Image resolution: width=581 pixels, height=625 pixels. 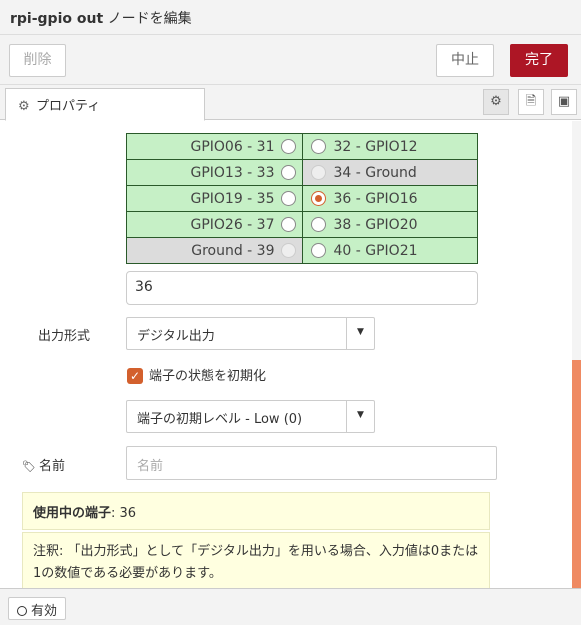 I want to click on pin-cell-right: 38 - GPIO20, so click(x=389, y=224).